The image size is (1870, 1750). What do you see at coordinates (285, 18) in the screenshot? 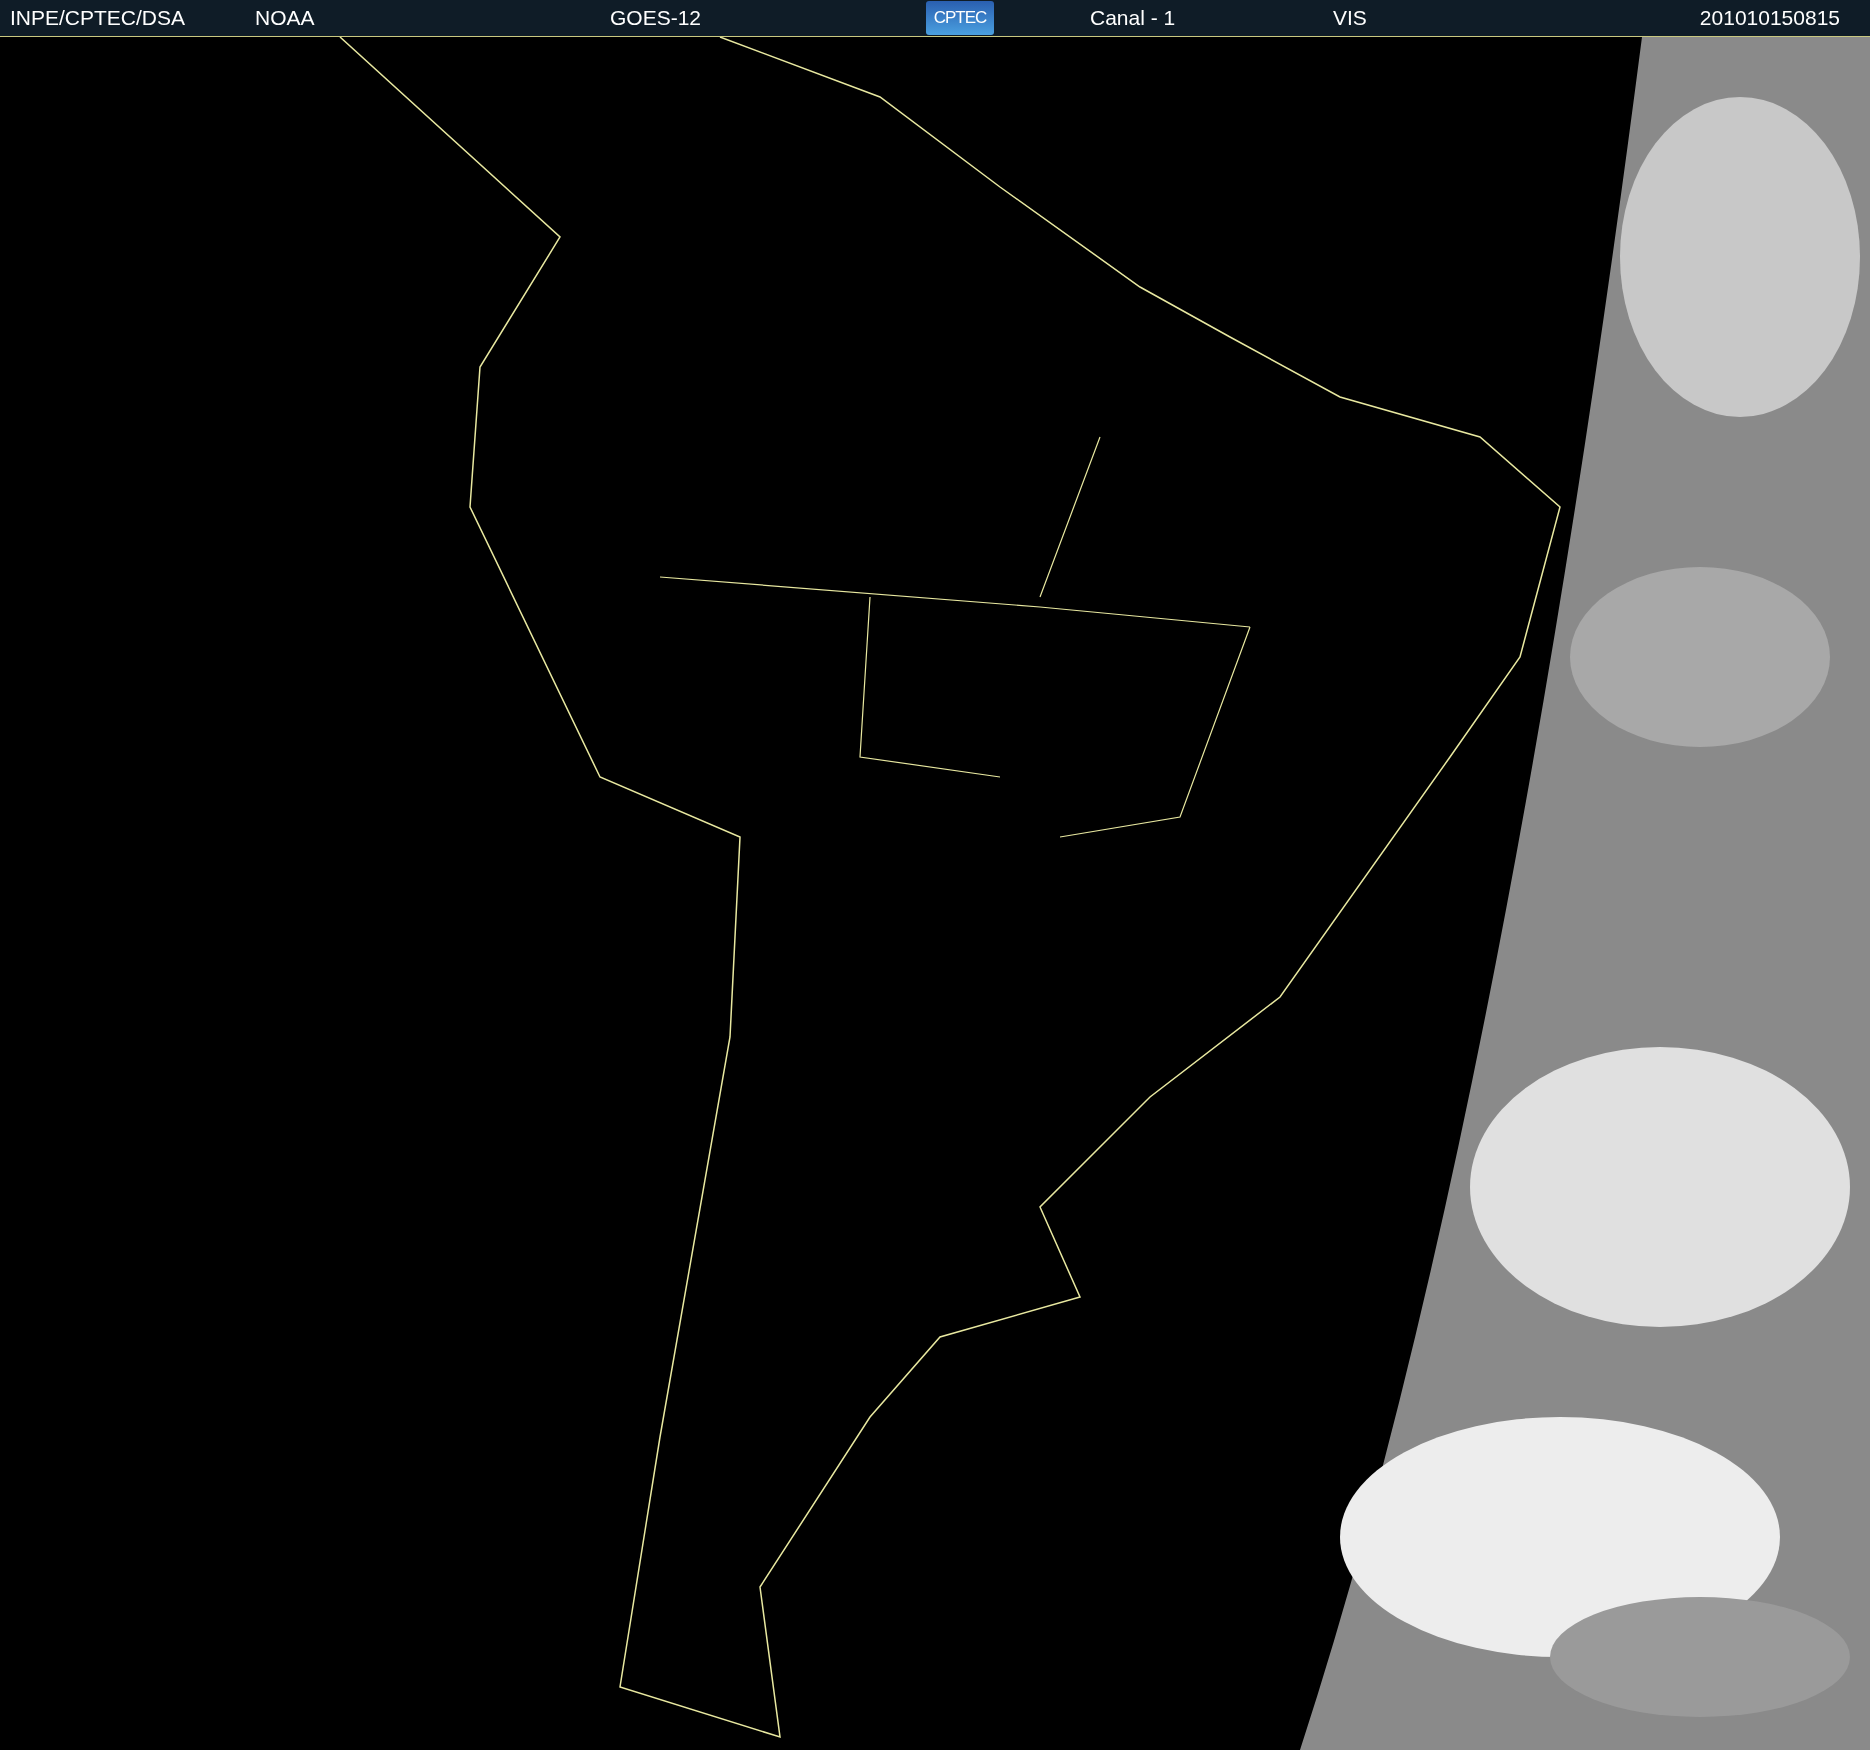
I see `agency-label: NOAA` at bounding box center [285, 18].